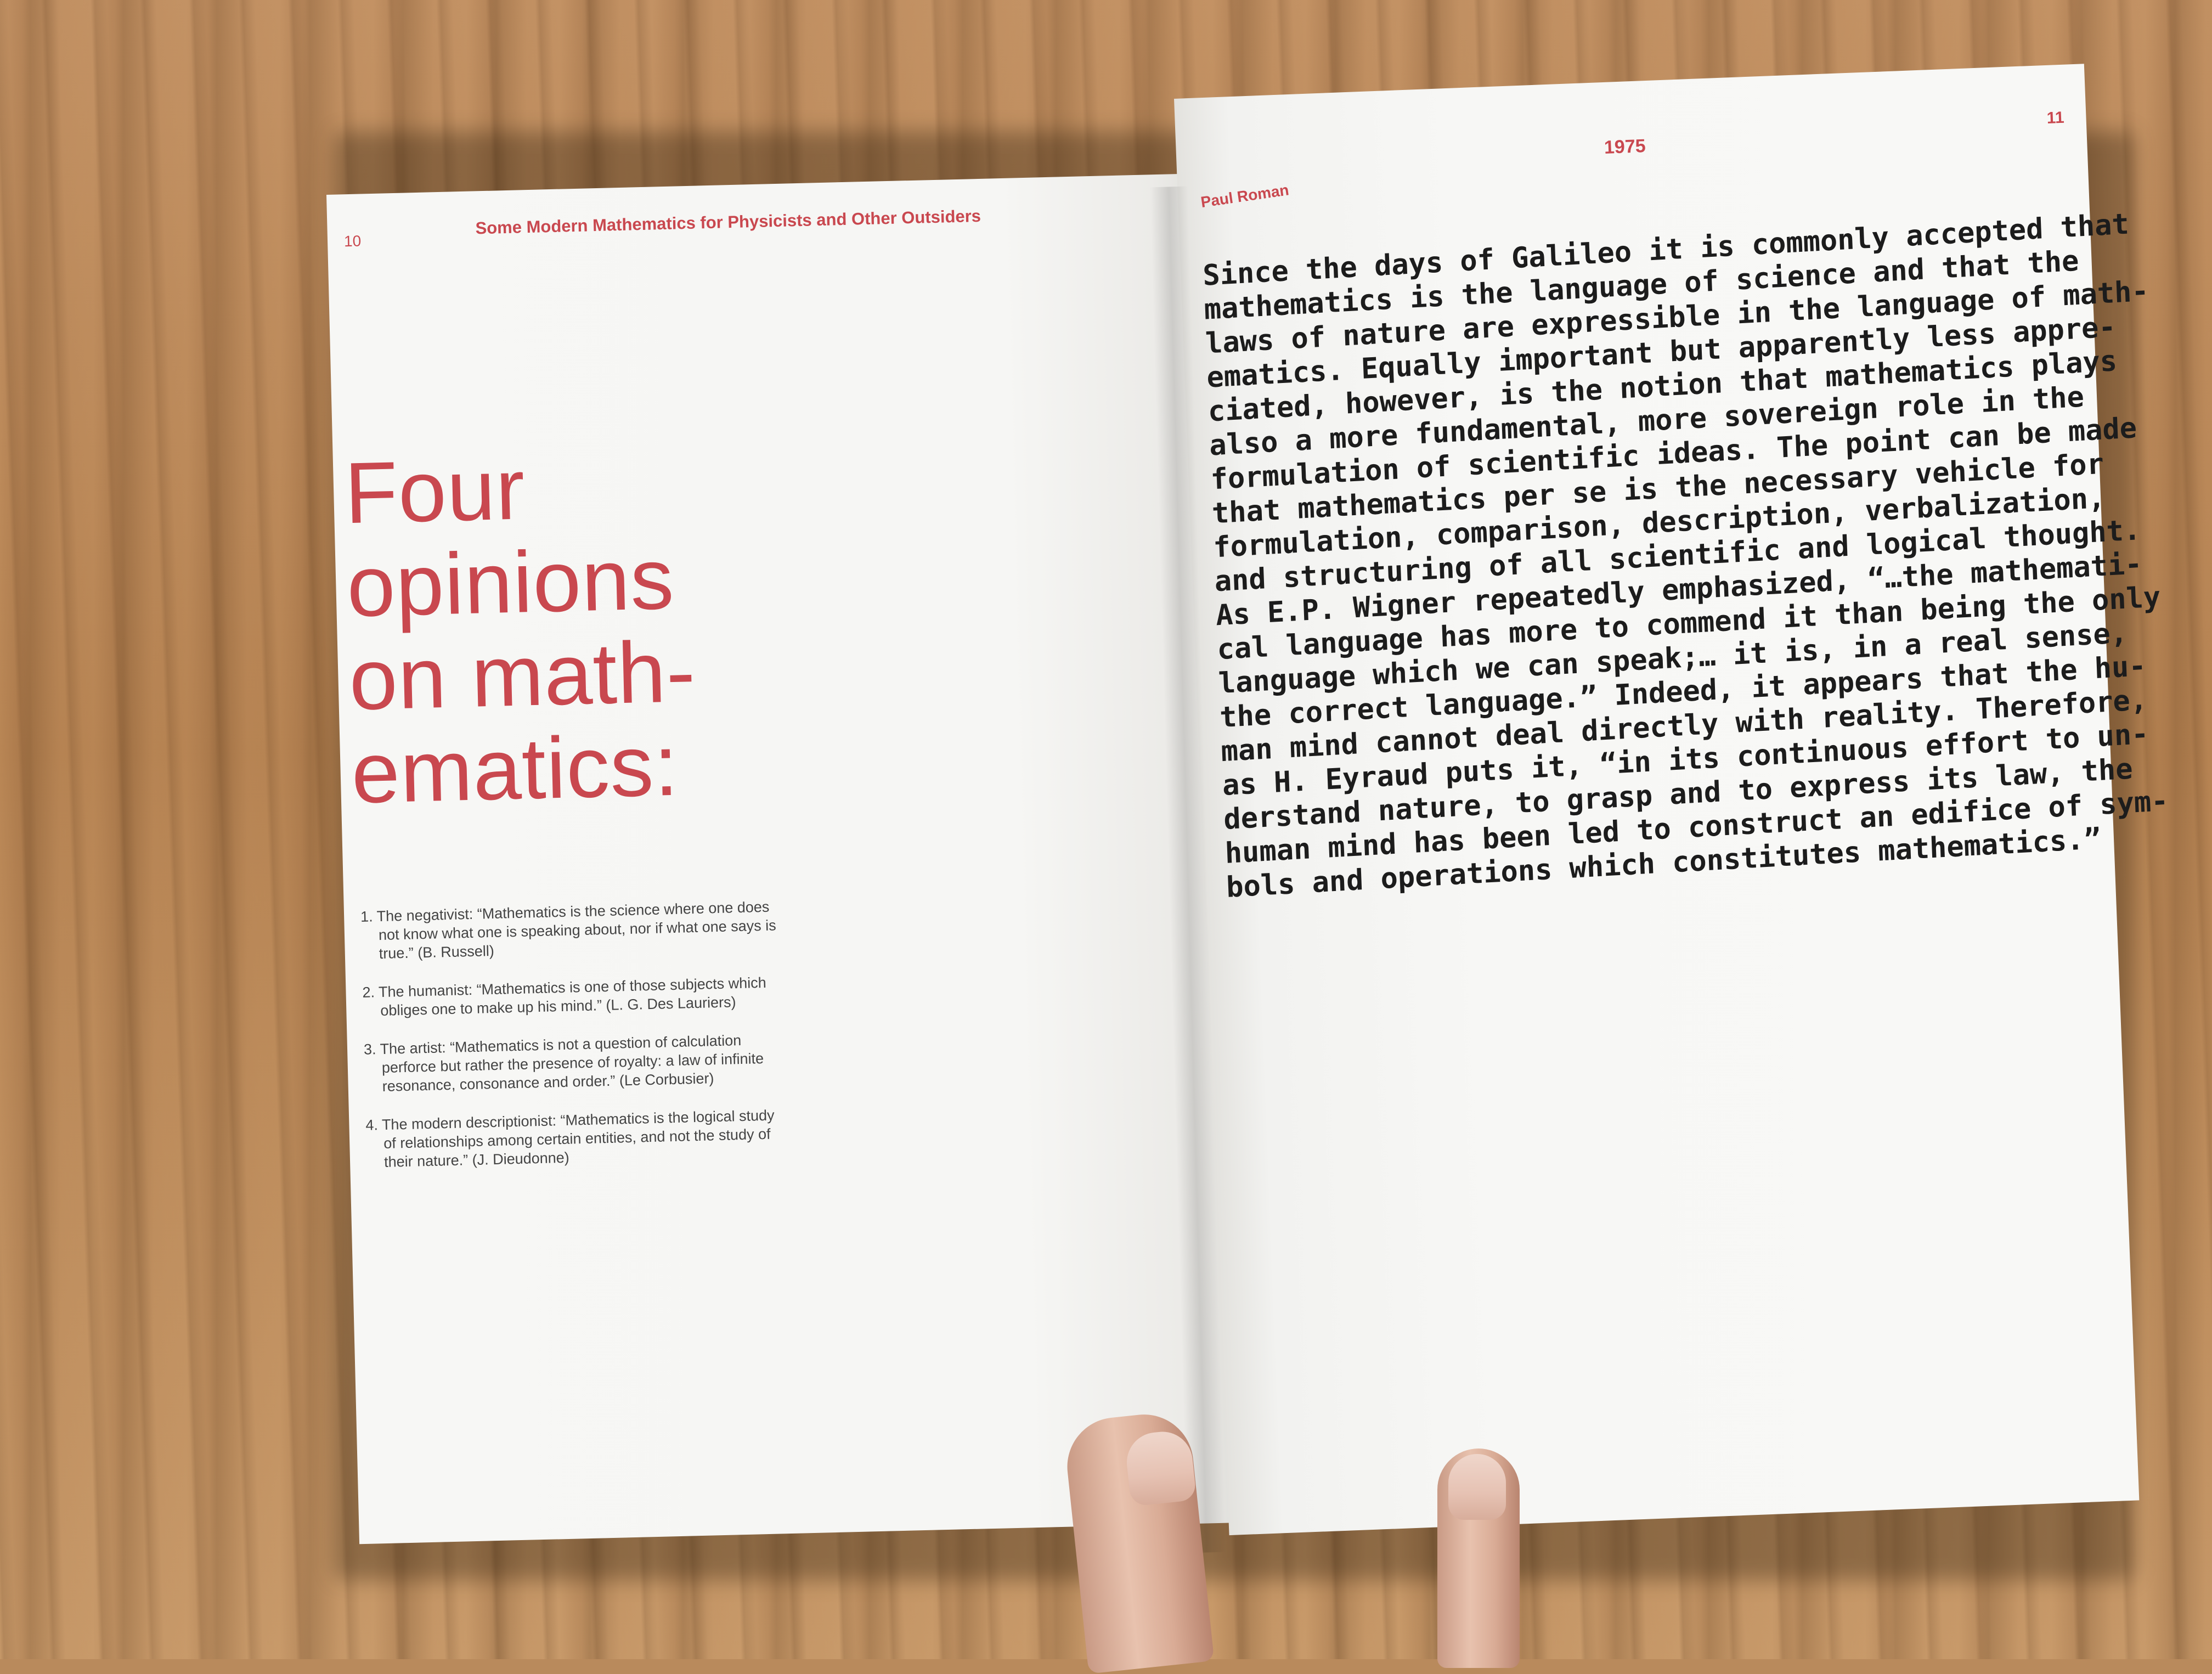  I want to click on page-number-right: 11, so click(2055, 117).